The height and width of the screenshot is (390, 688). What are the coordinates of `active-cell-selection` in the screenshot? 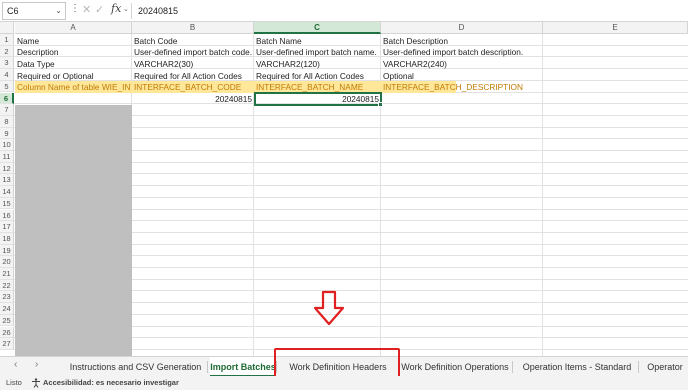 It's located at (318, 99).